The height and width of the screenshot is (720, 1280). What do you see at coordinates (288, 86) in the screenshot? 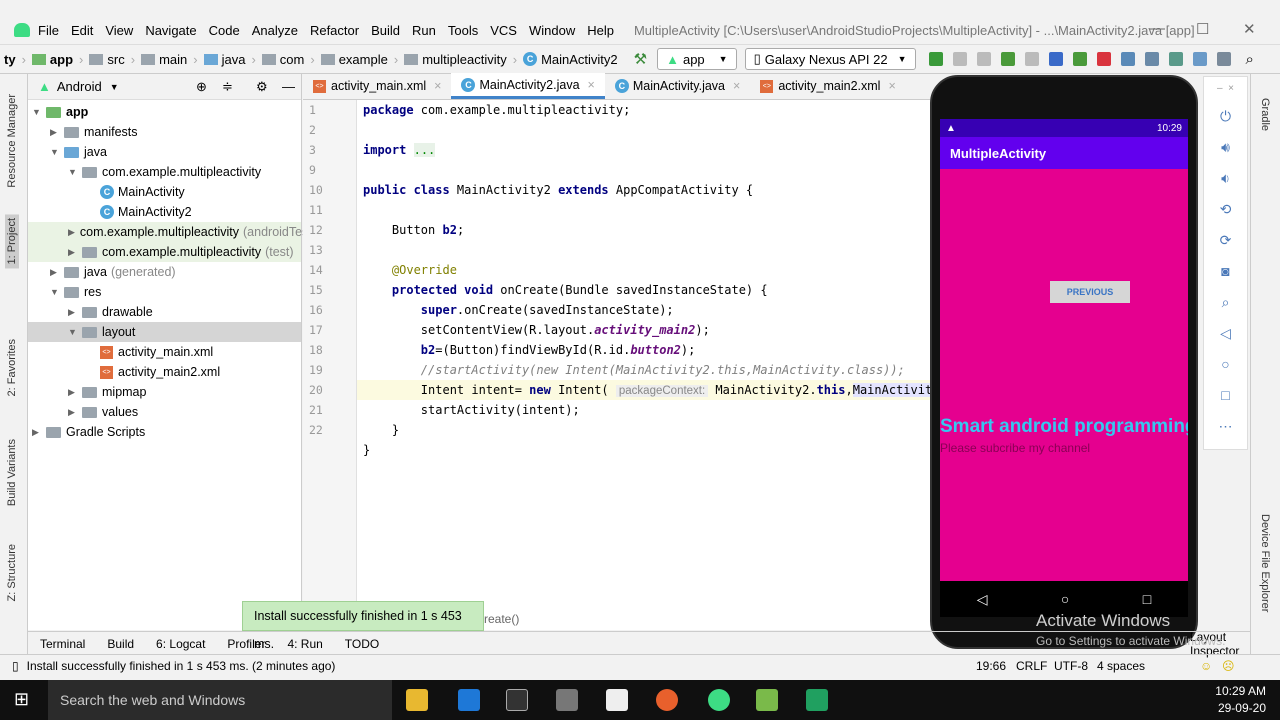
I see `hide-icon: —` at bounding box center [288, 86].